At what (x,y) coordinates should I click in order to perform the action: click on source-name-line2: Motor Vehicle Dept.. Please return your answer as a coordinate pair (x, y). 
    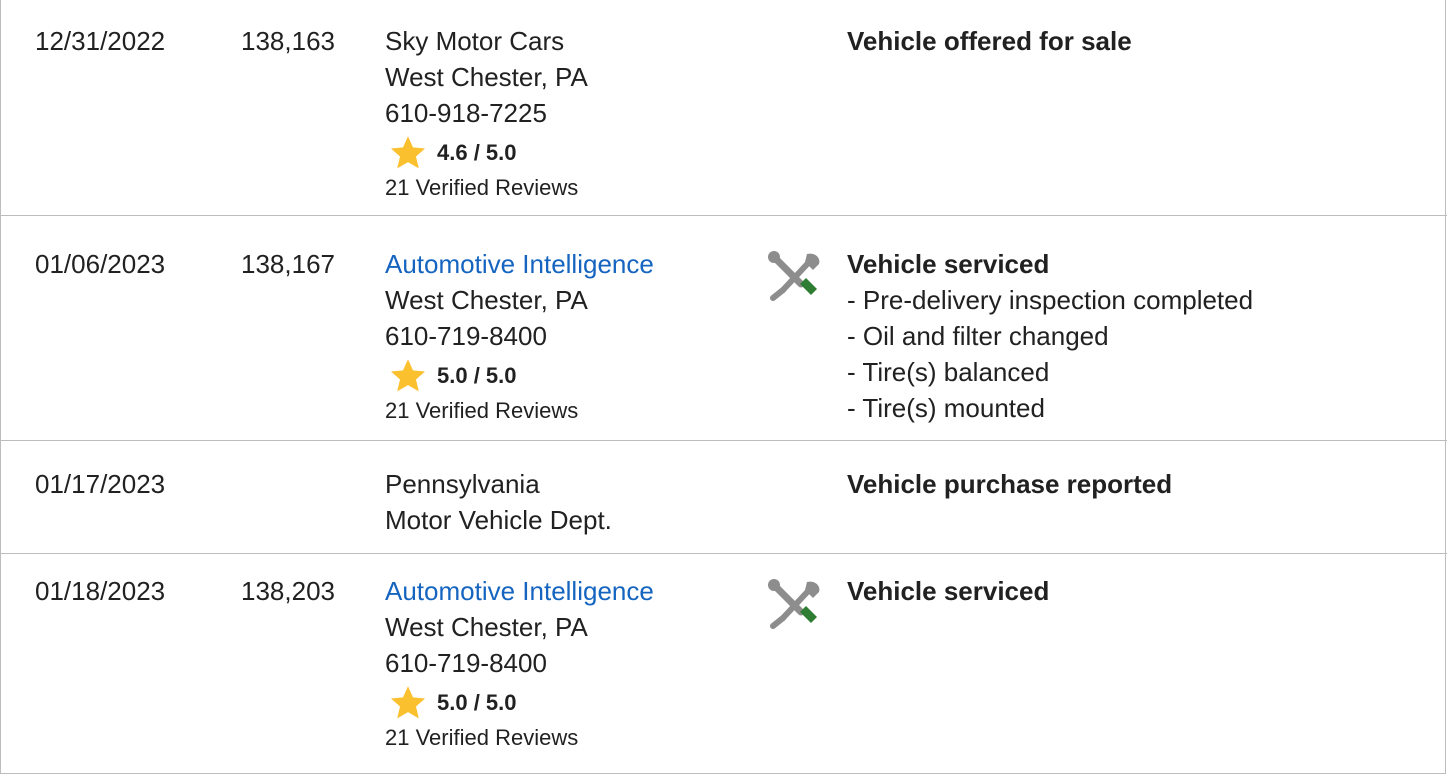
    Looking at the image, I should click on (498, 520).